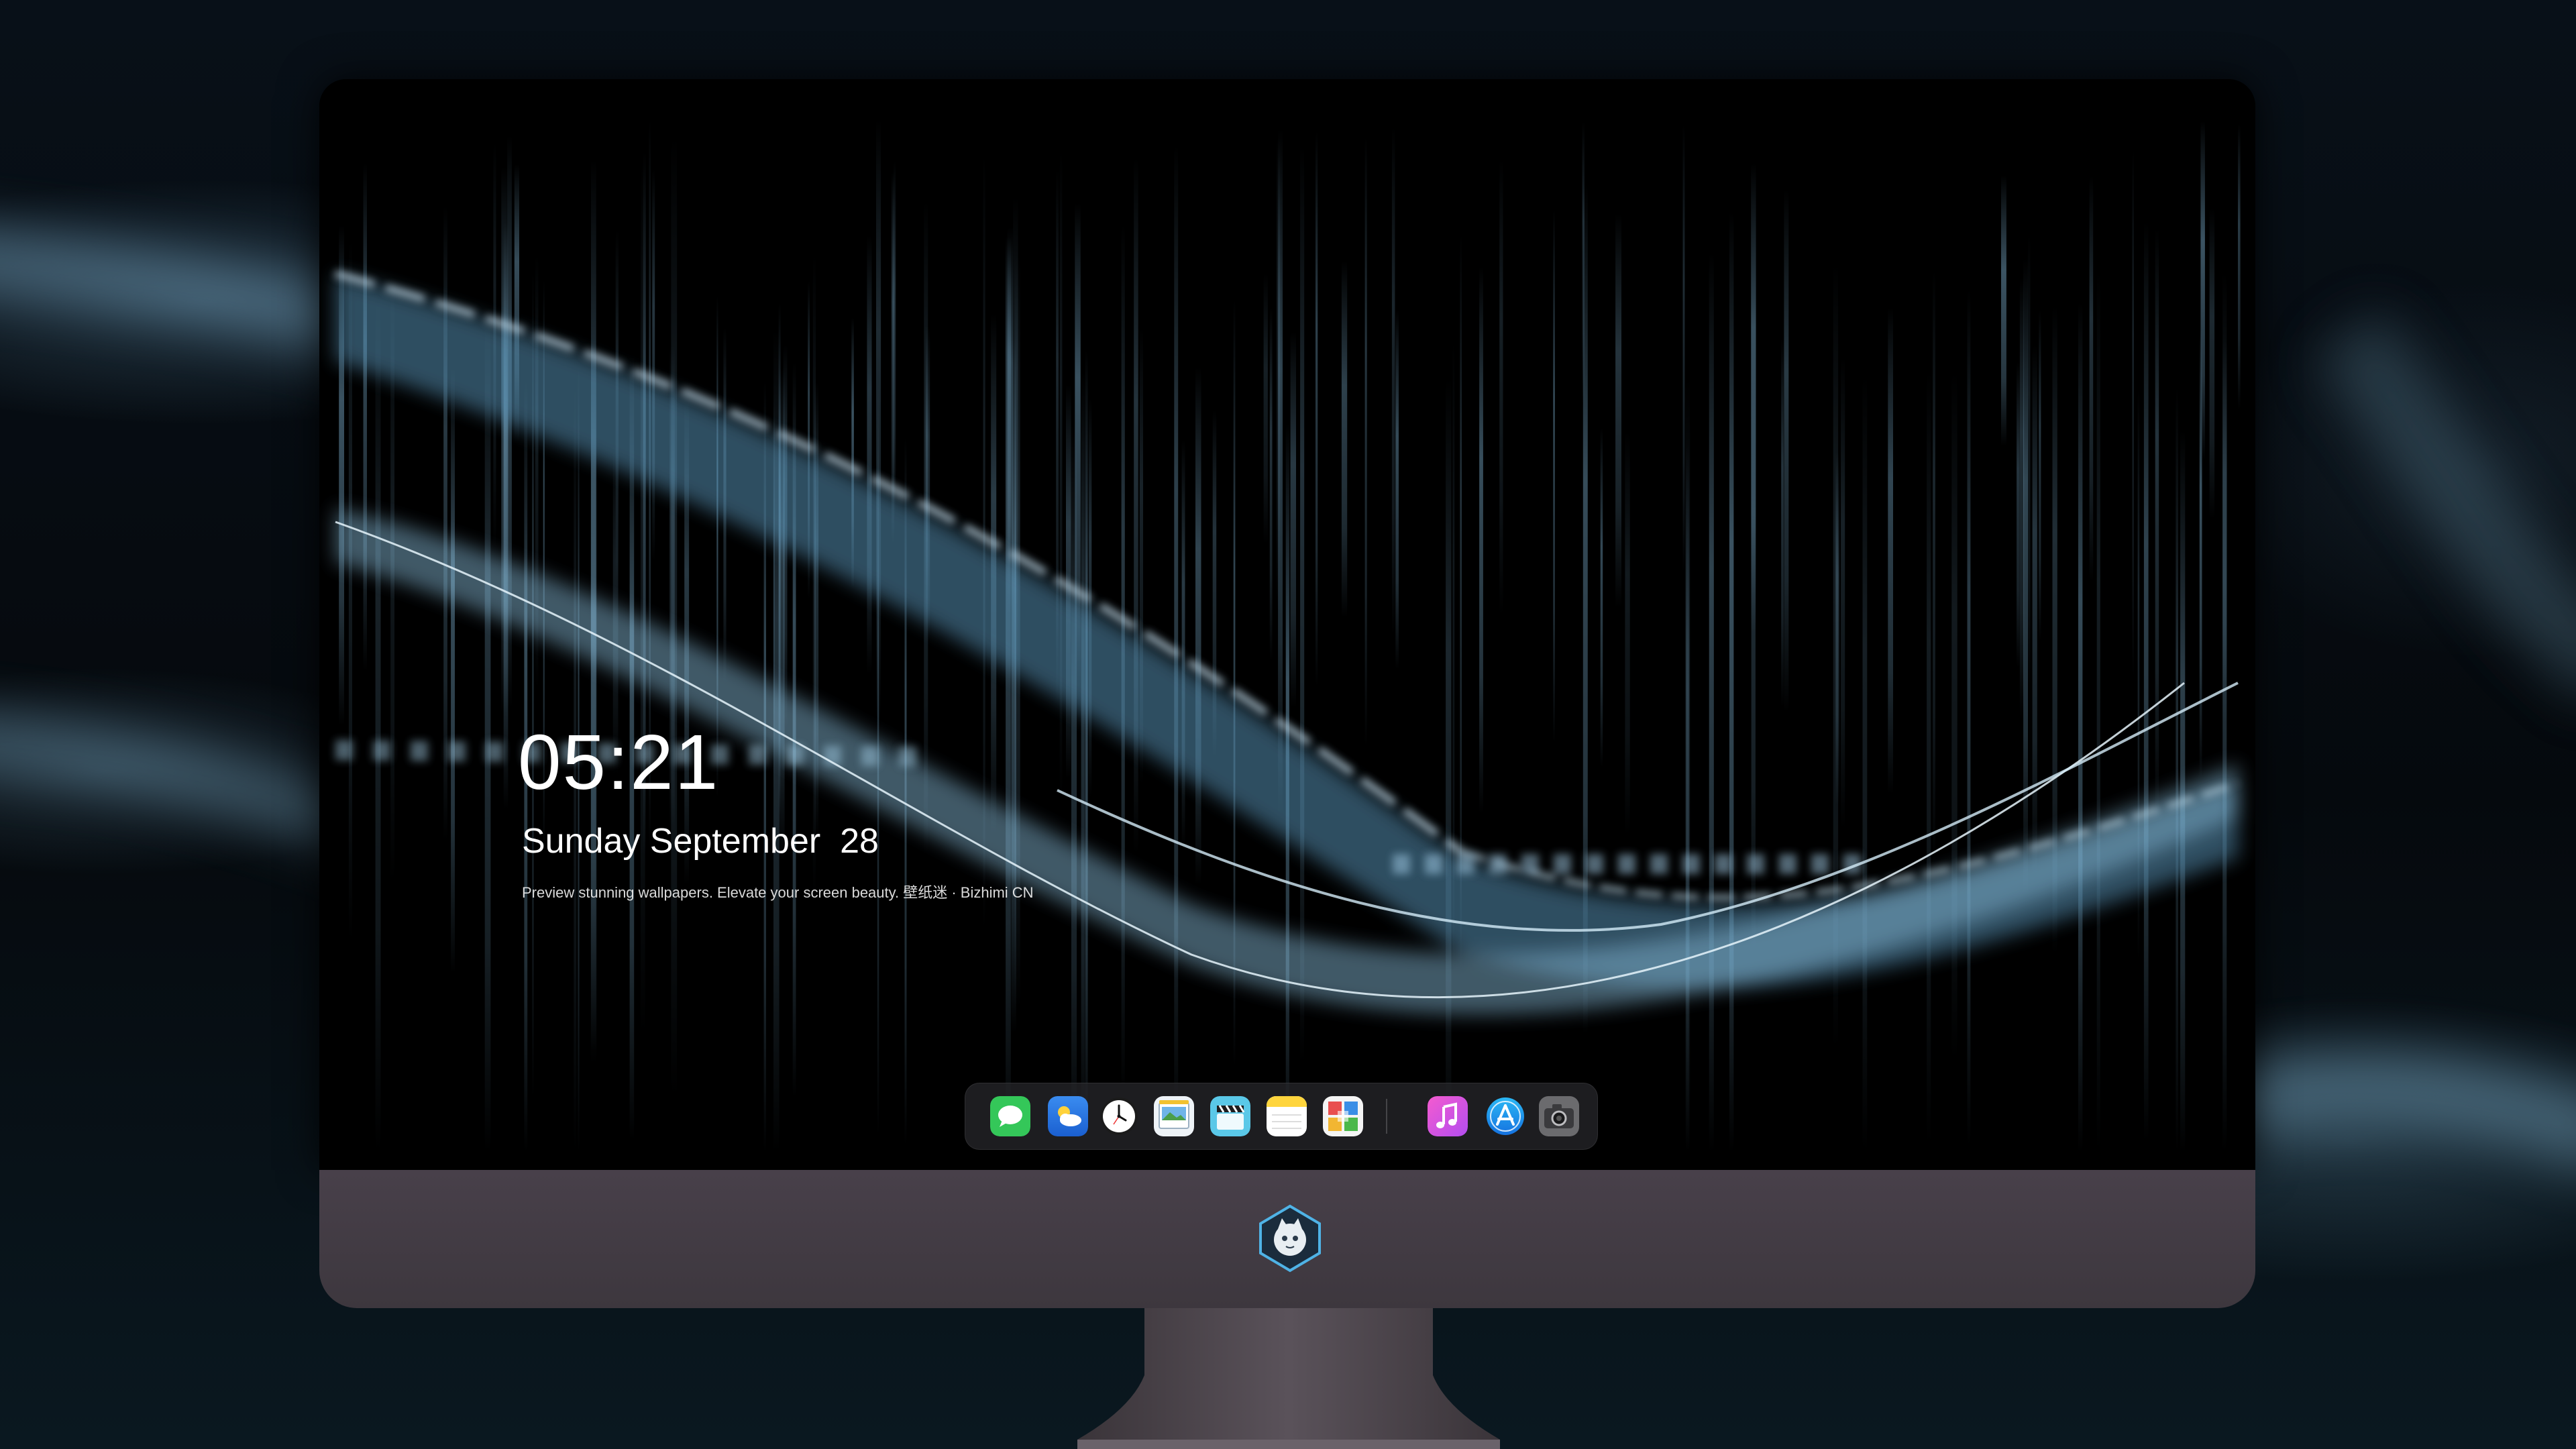 Image resolution: width=2576 pixels, height=1449 pixels. Describe the element at coordinates (700, 841) in the screenshot. I see `lock-date: Sunday September 28` at that location.